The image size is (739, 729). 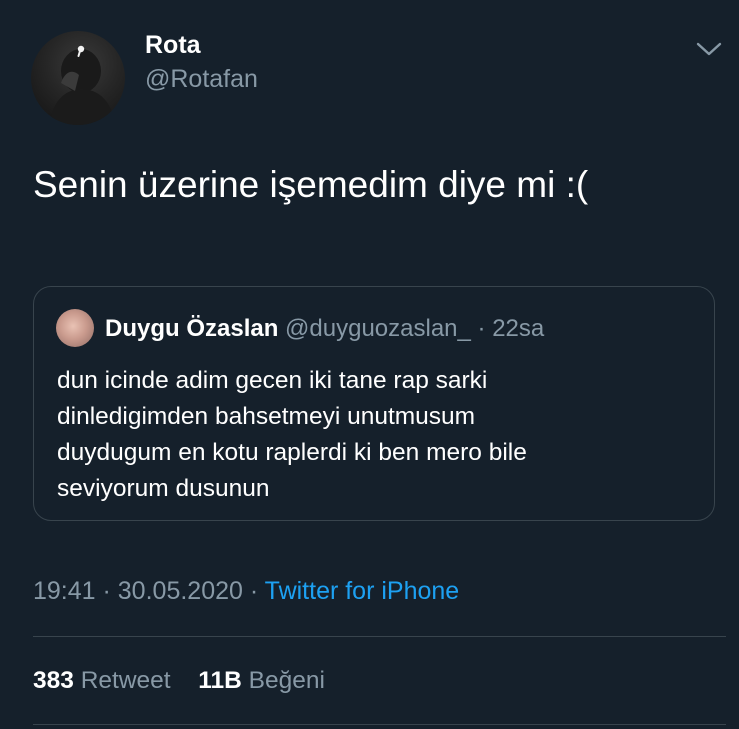 I want to click on retweets-label: Retweet, so click(x=125, y=680).